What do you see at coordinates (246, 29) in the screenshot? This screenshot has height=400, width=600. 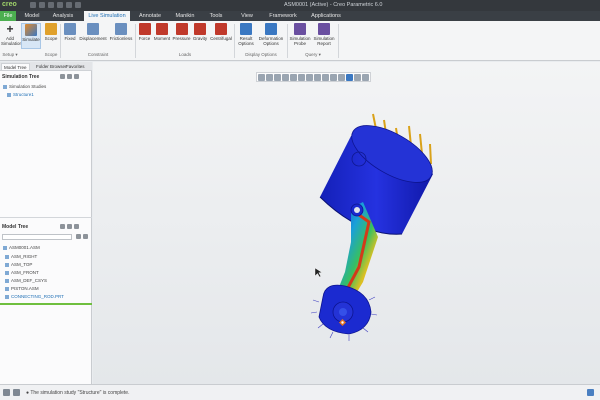 I see `result-options-icon` at bounding box center [246, 29].